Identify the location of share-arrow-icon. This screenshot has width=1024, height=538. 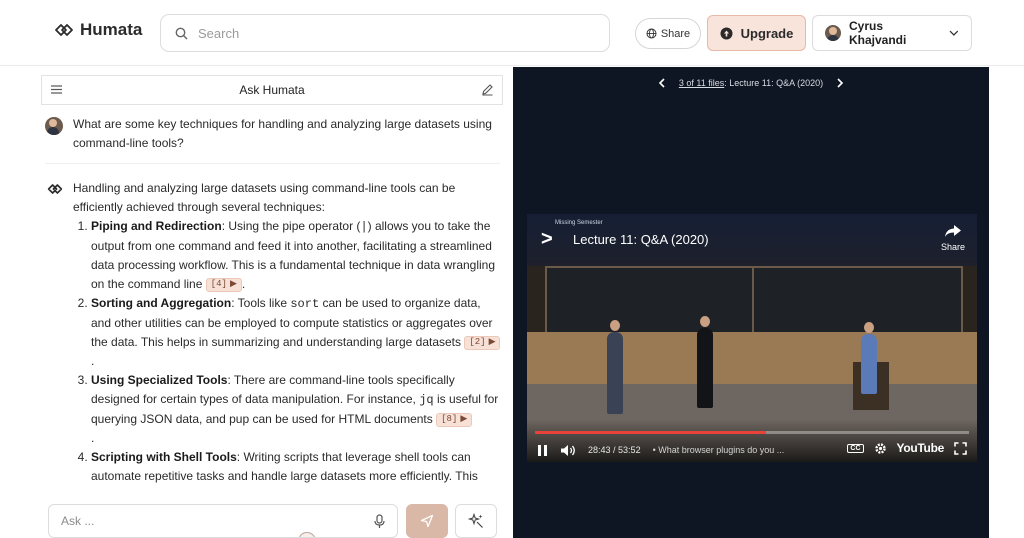
(952, 231).